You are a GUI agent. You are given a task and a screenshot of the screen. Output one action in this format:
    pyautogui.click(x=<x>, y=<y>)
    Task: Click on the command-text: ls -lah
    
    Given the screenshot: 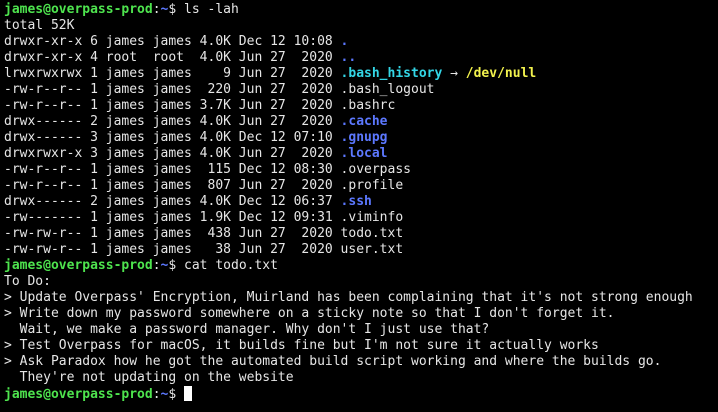 What is the action you would take?
    pyautogui.click(x=211, y=9)
    